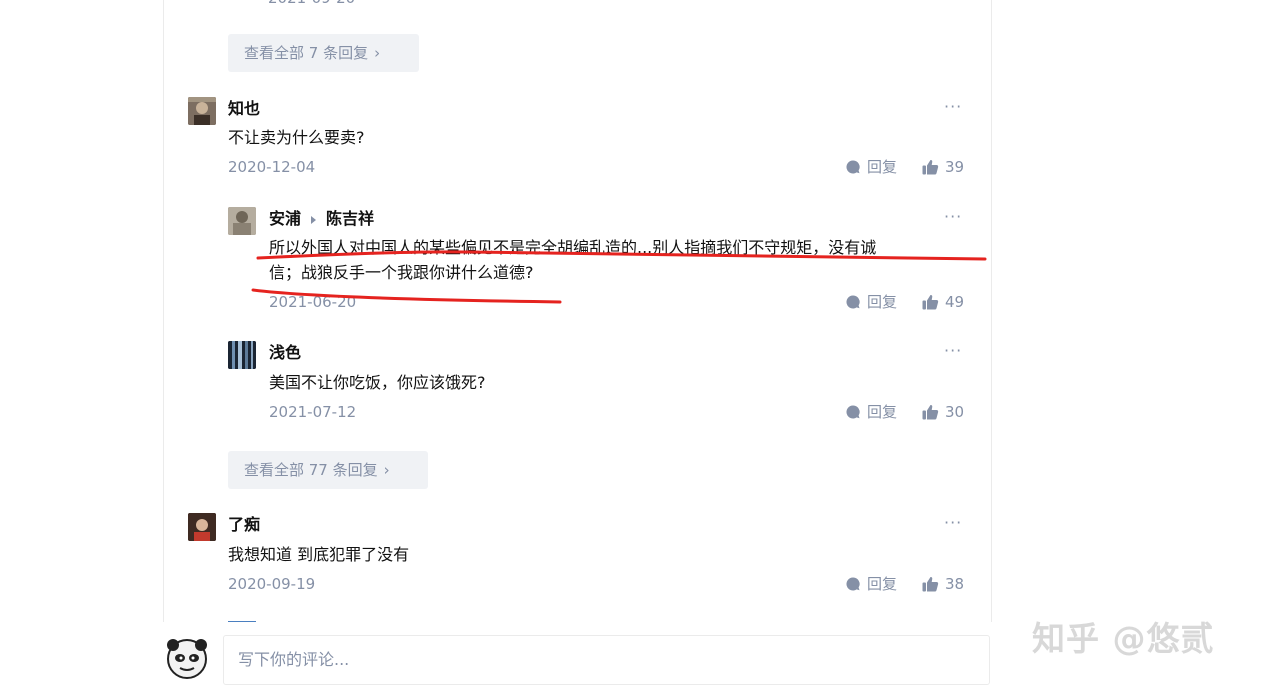 This screenshot has width=1262, height=686. What do you see at coordinates (386, 470) in the screenshot?
I see `chevron-right-icon: ›` at bounding box center [386, 470].